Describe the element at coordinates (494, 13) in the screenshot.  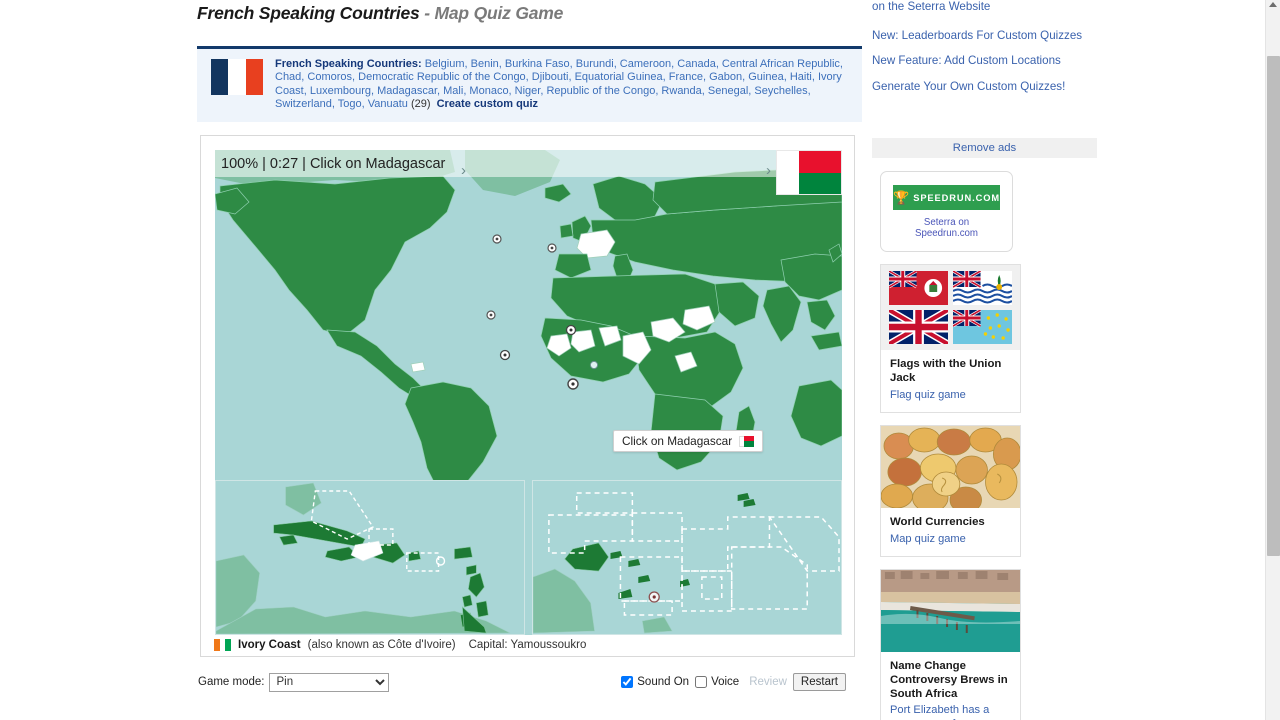
I see `page-title-subtitle: - Map Quiz Game` at that location.